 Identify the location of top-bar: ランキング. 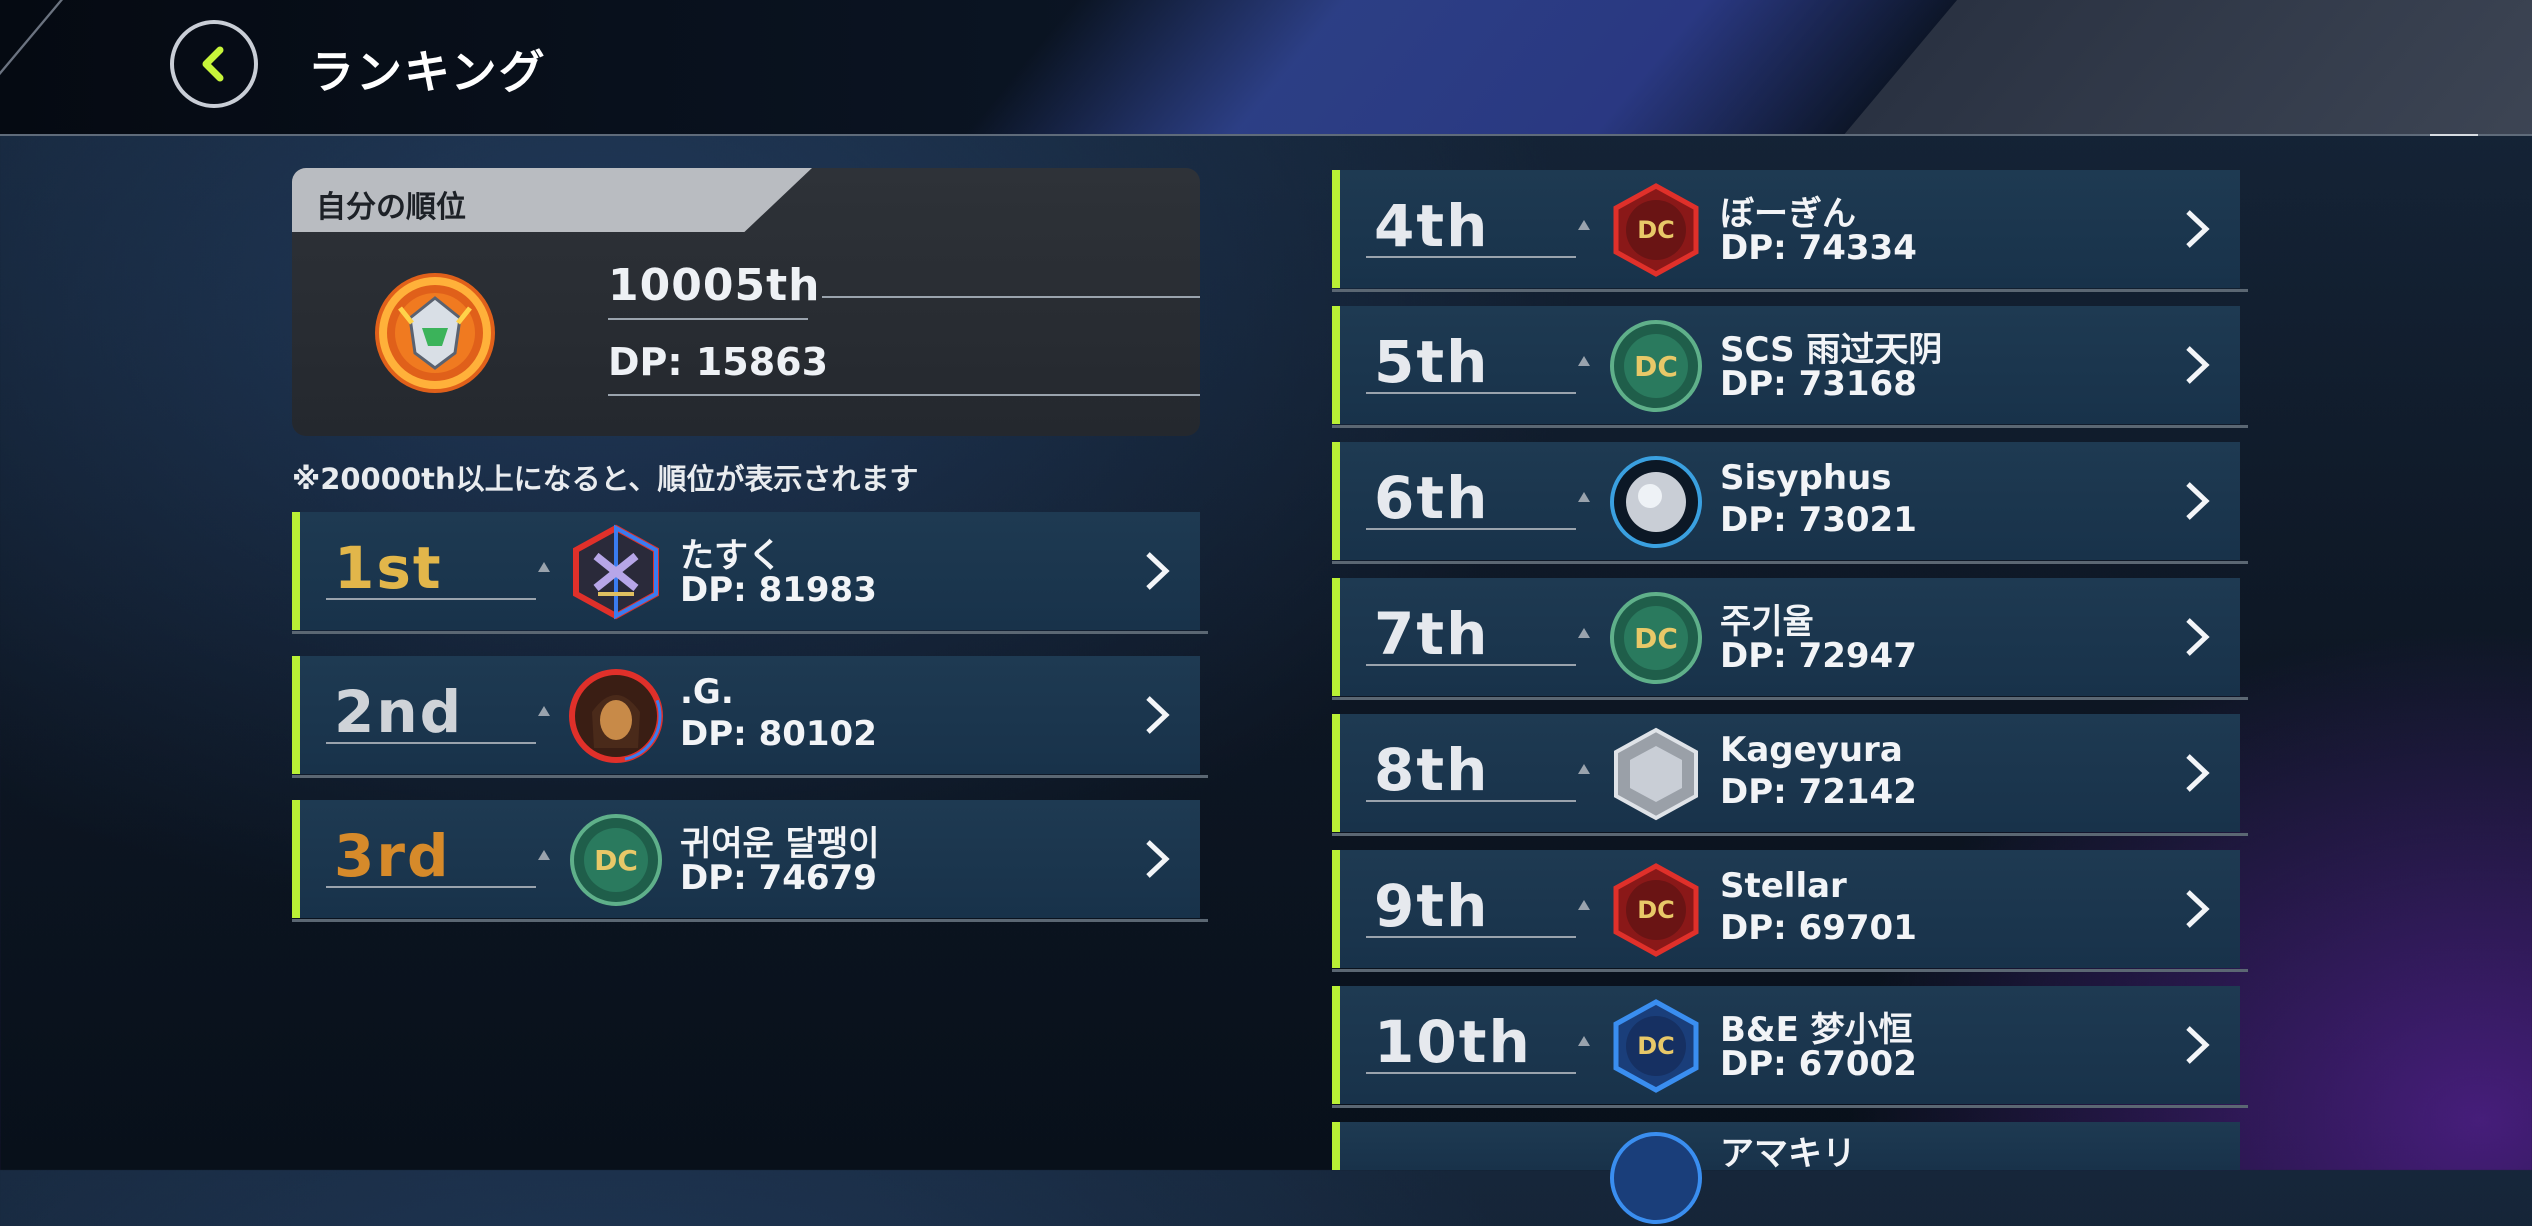
(1266, 68).